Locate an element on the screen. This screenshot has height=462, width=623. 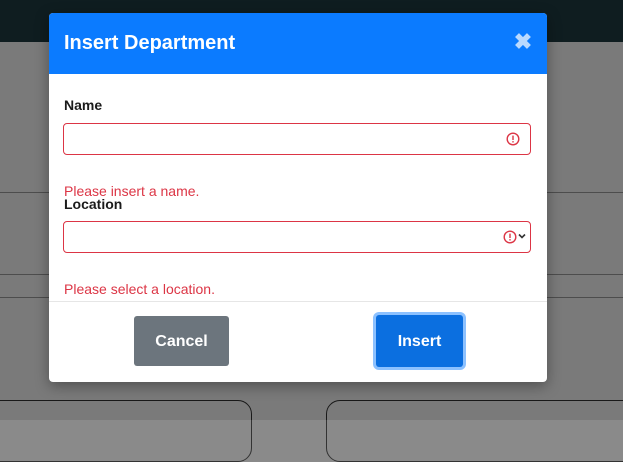
location-error-message: Please select a location. is located at coordinates (139, 289).